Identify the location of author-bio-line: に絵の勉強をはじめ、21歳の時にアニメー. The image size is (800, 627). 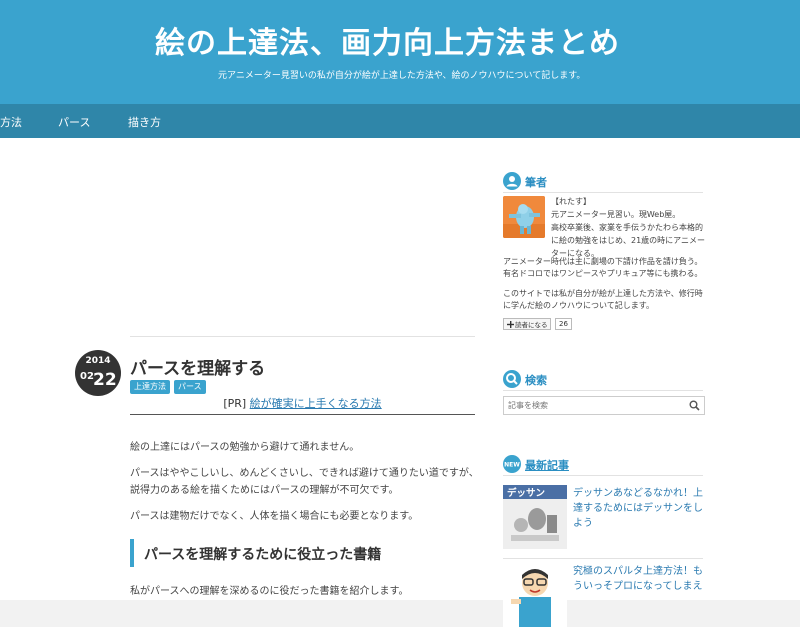
(628, 240).